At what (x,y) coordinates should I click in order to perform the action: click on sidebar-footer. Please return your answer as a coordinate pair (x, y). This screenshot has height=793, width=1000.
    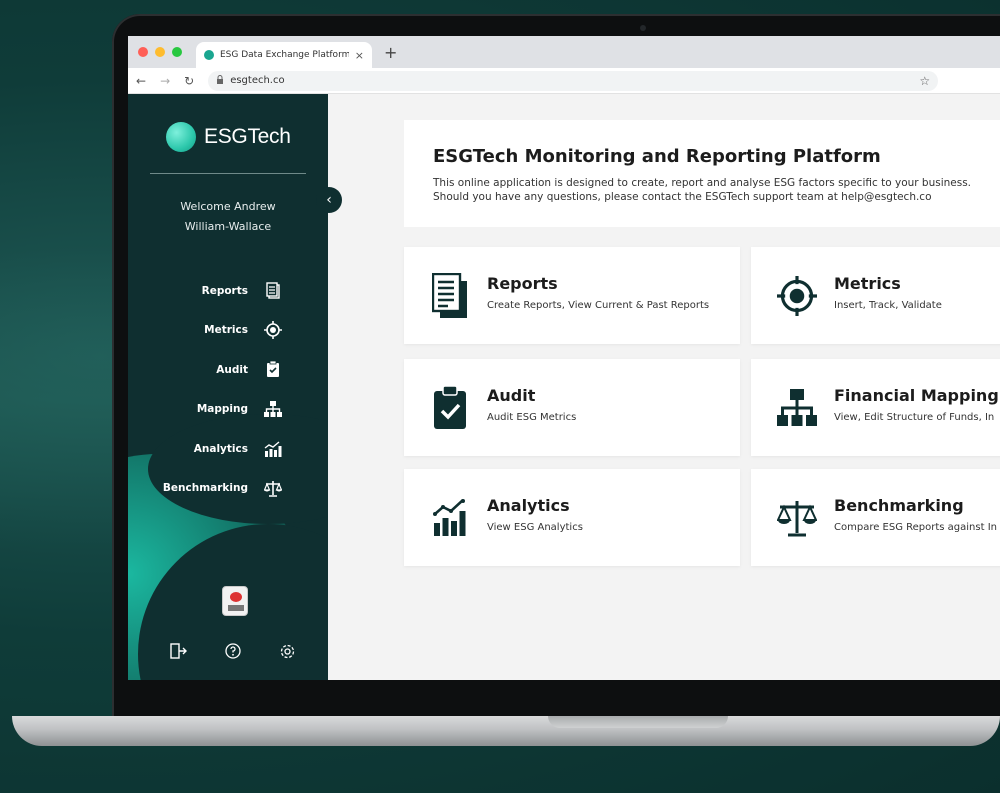
    Looking at the image, I should click on (233, 651).